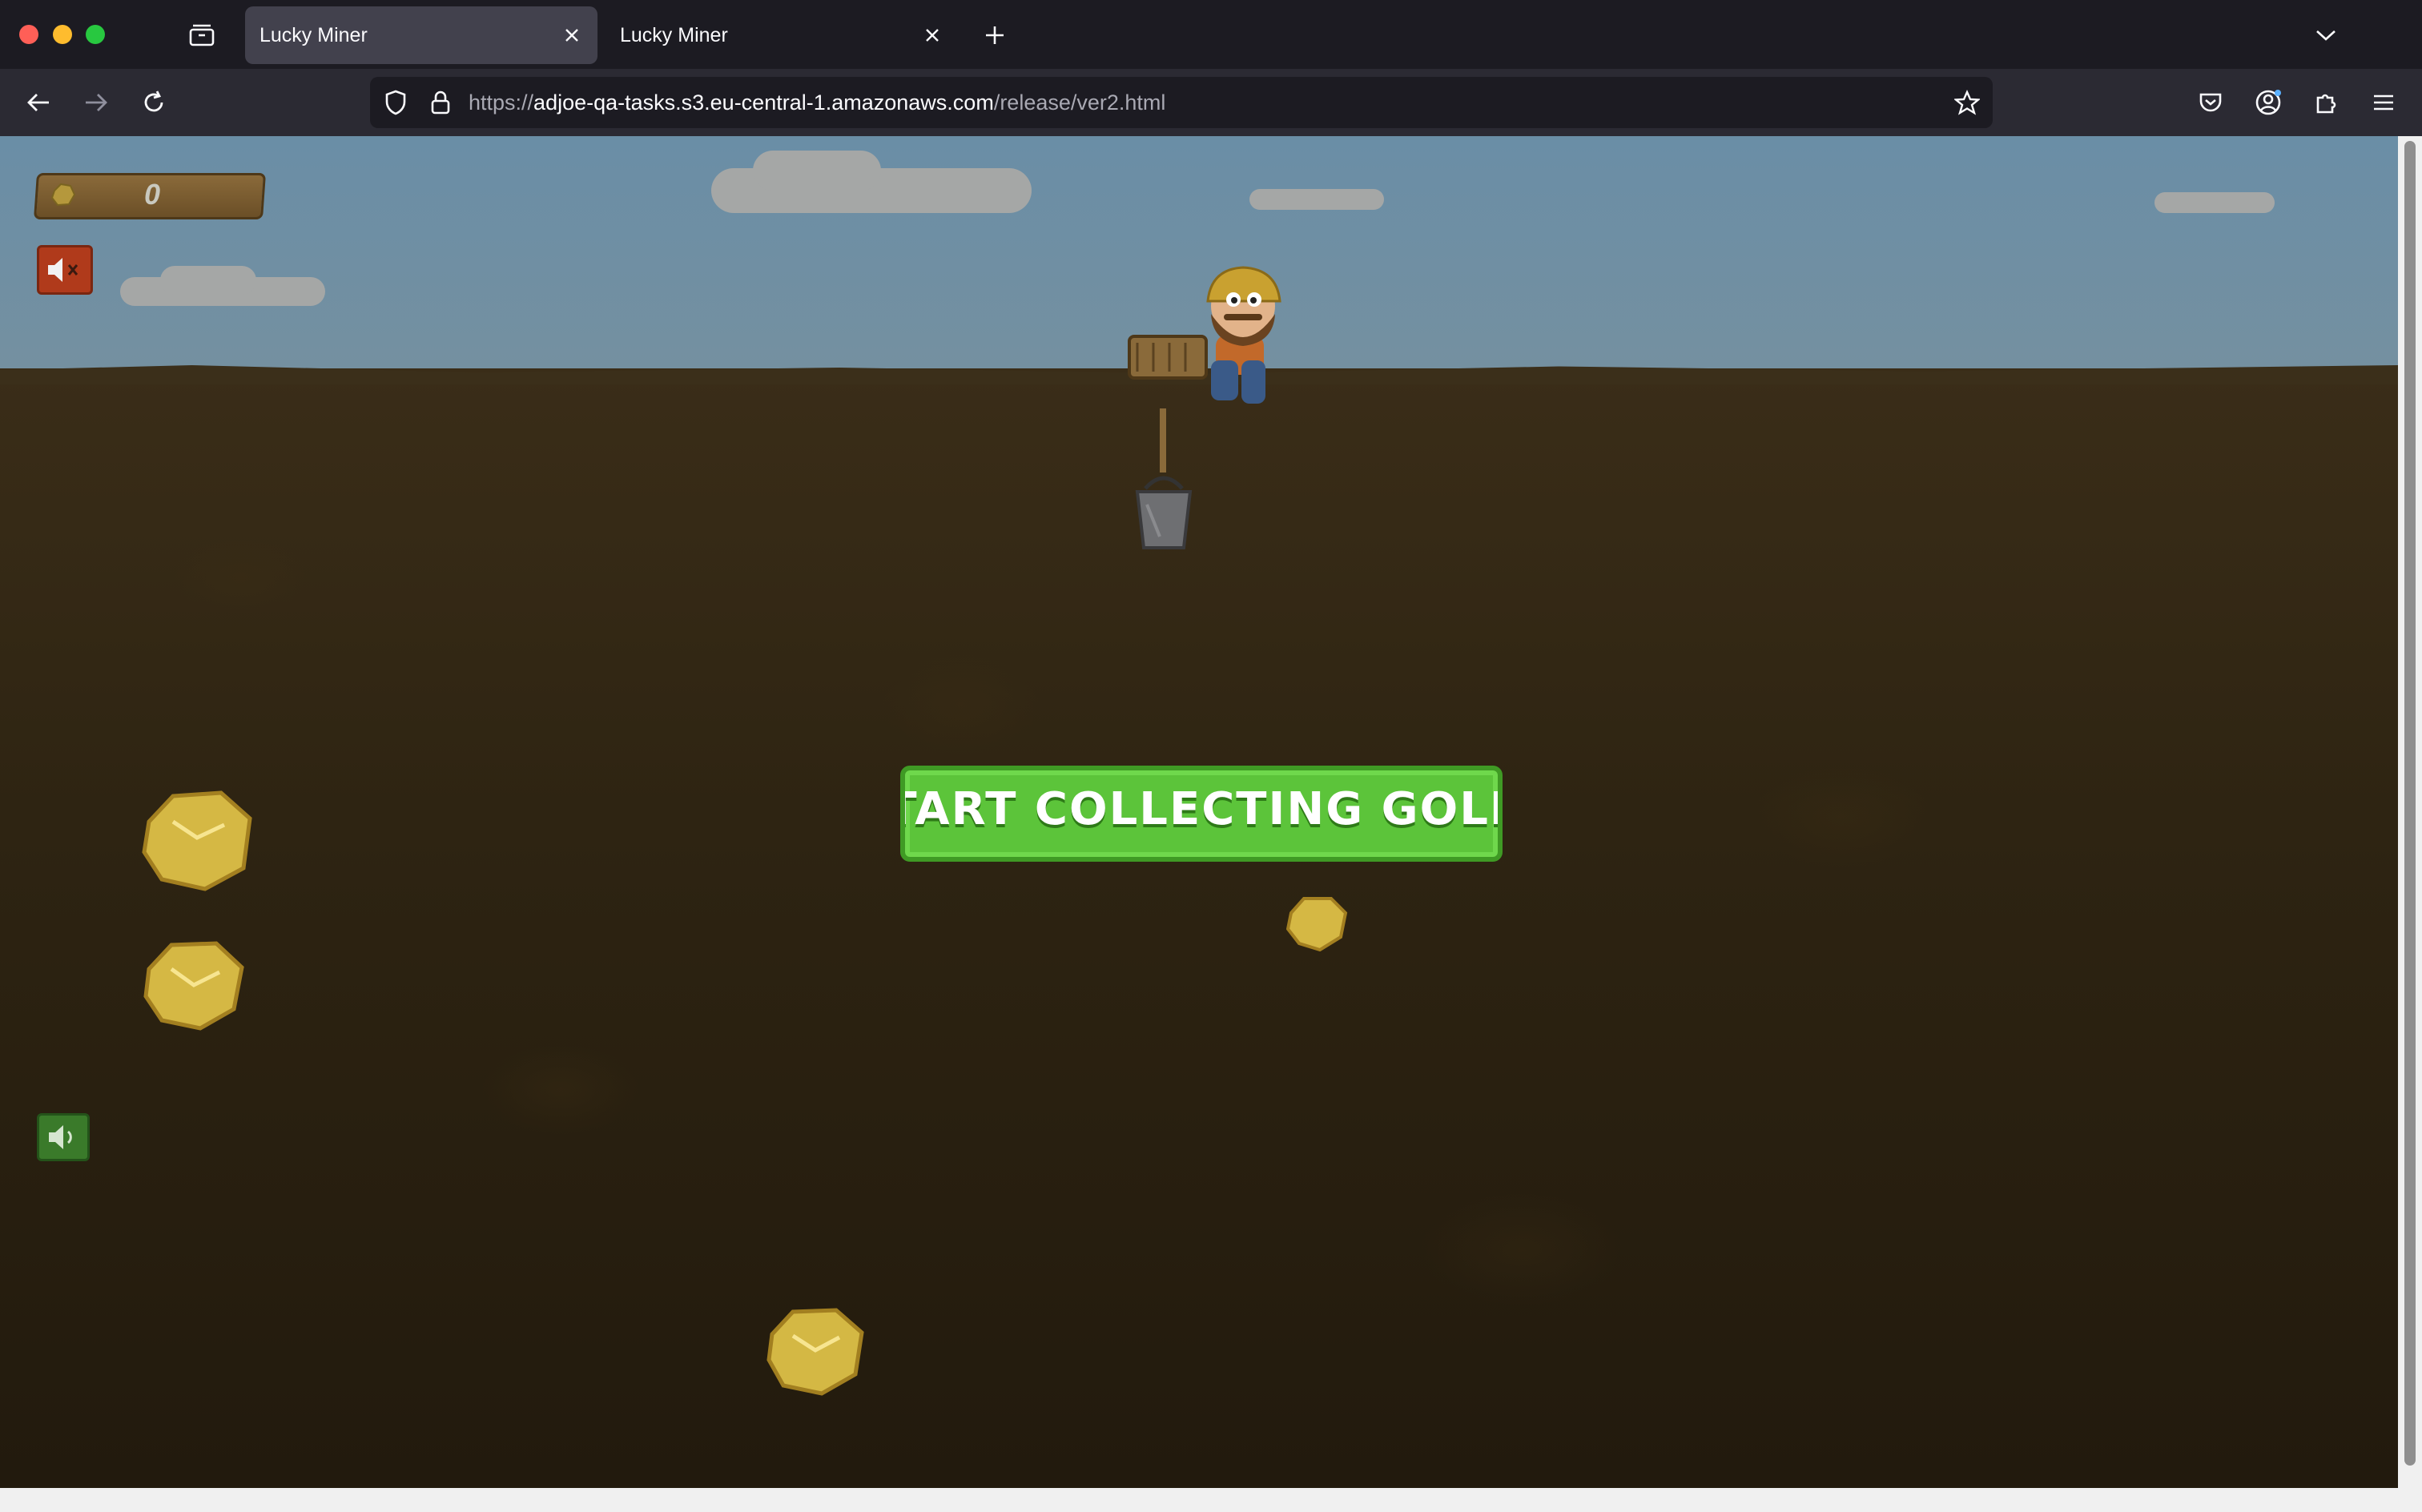 The image size is (2422, 1512). I want to click on tab-lucky-miner: Lucky Miner, so click(782, 35).